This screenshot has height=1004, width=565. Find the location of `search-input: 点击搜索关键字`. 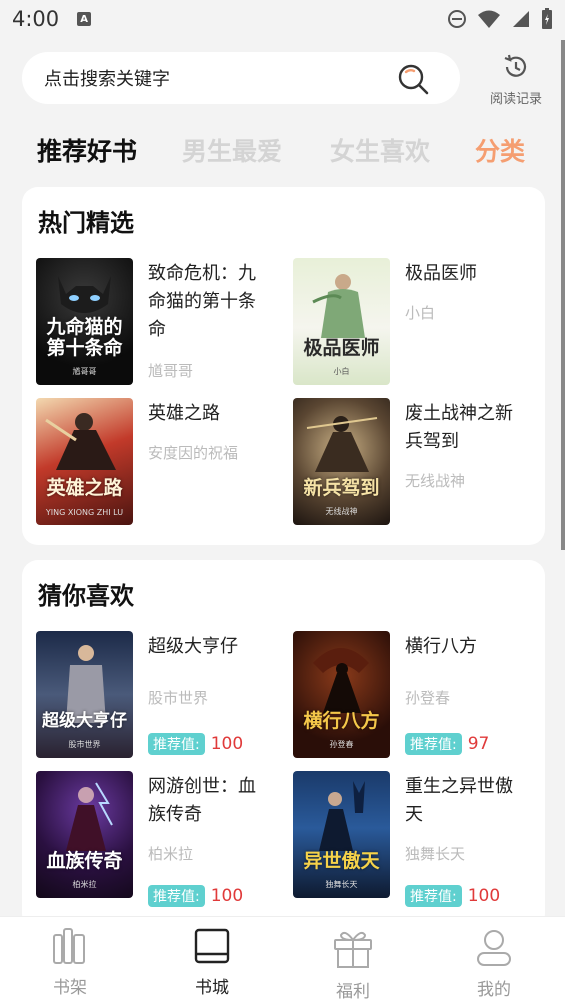

search-input: 点击搜索关键字 is located at coordinates (241, 78).